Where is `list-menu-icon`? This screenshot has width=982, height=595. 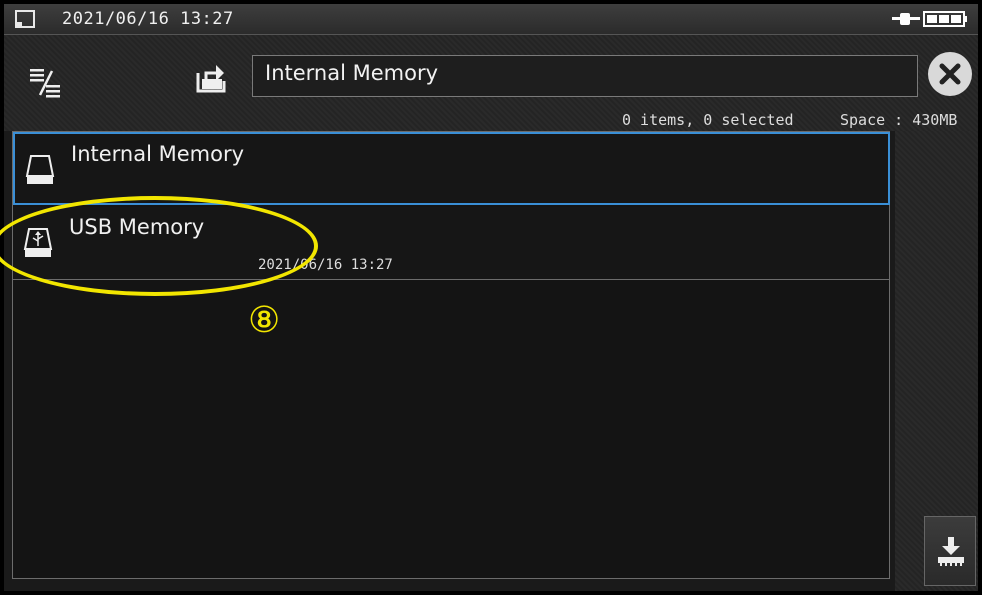 list-menu-icon is located at coordinates (46, 83).